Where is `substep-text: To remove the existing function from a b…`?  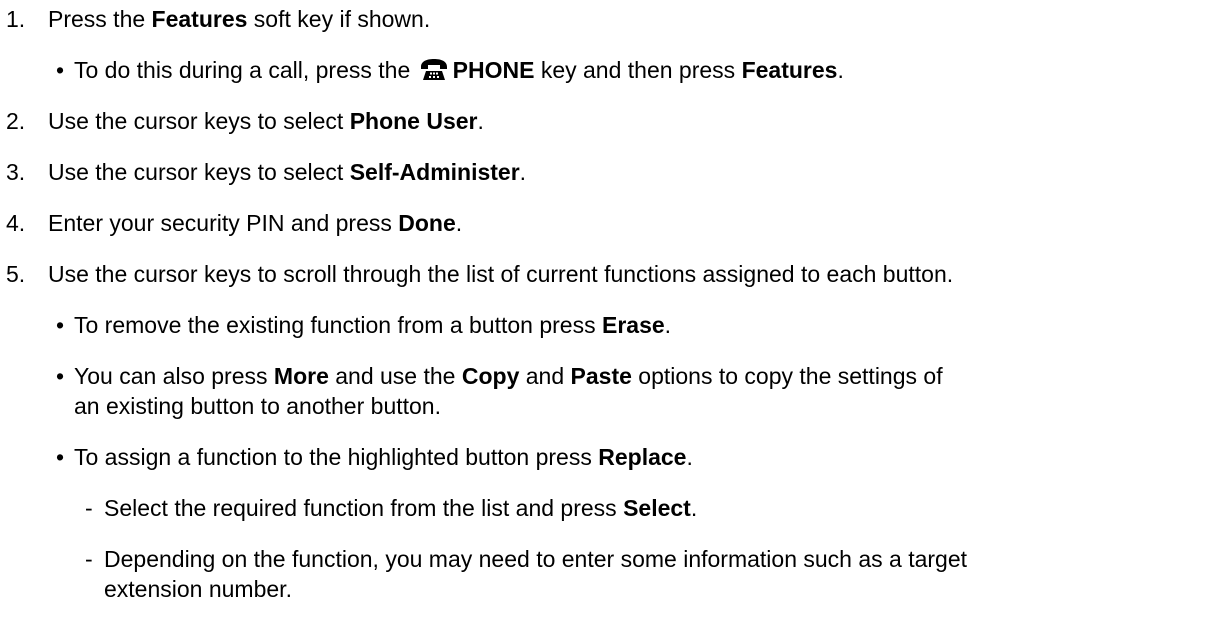 substep-text: To remove the existing function from a b… is located at coordinates (373, 325).